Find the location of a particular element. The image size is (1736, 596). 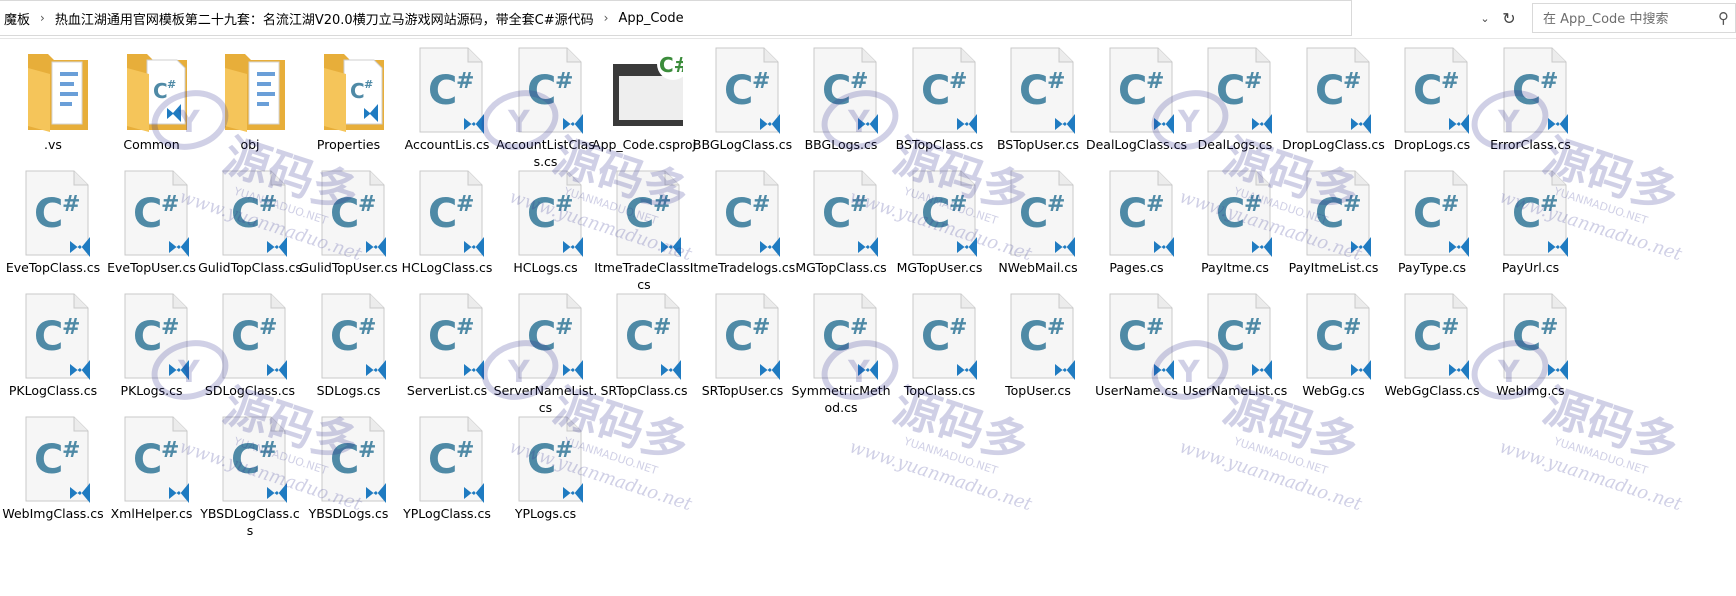

file-item: C # PKLogs.cs is located at coordinates (152, 351).